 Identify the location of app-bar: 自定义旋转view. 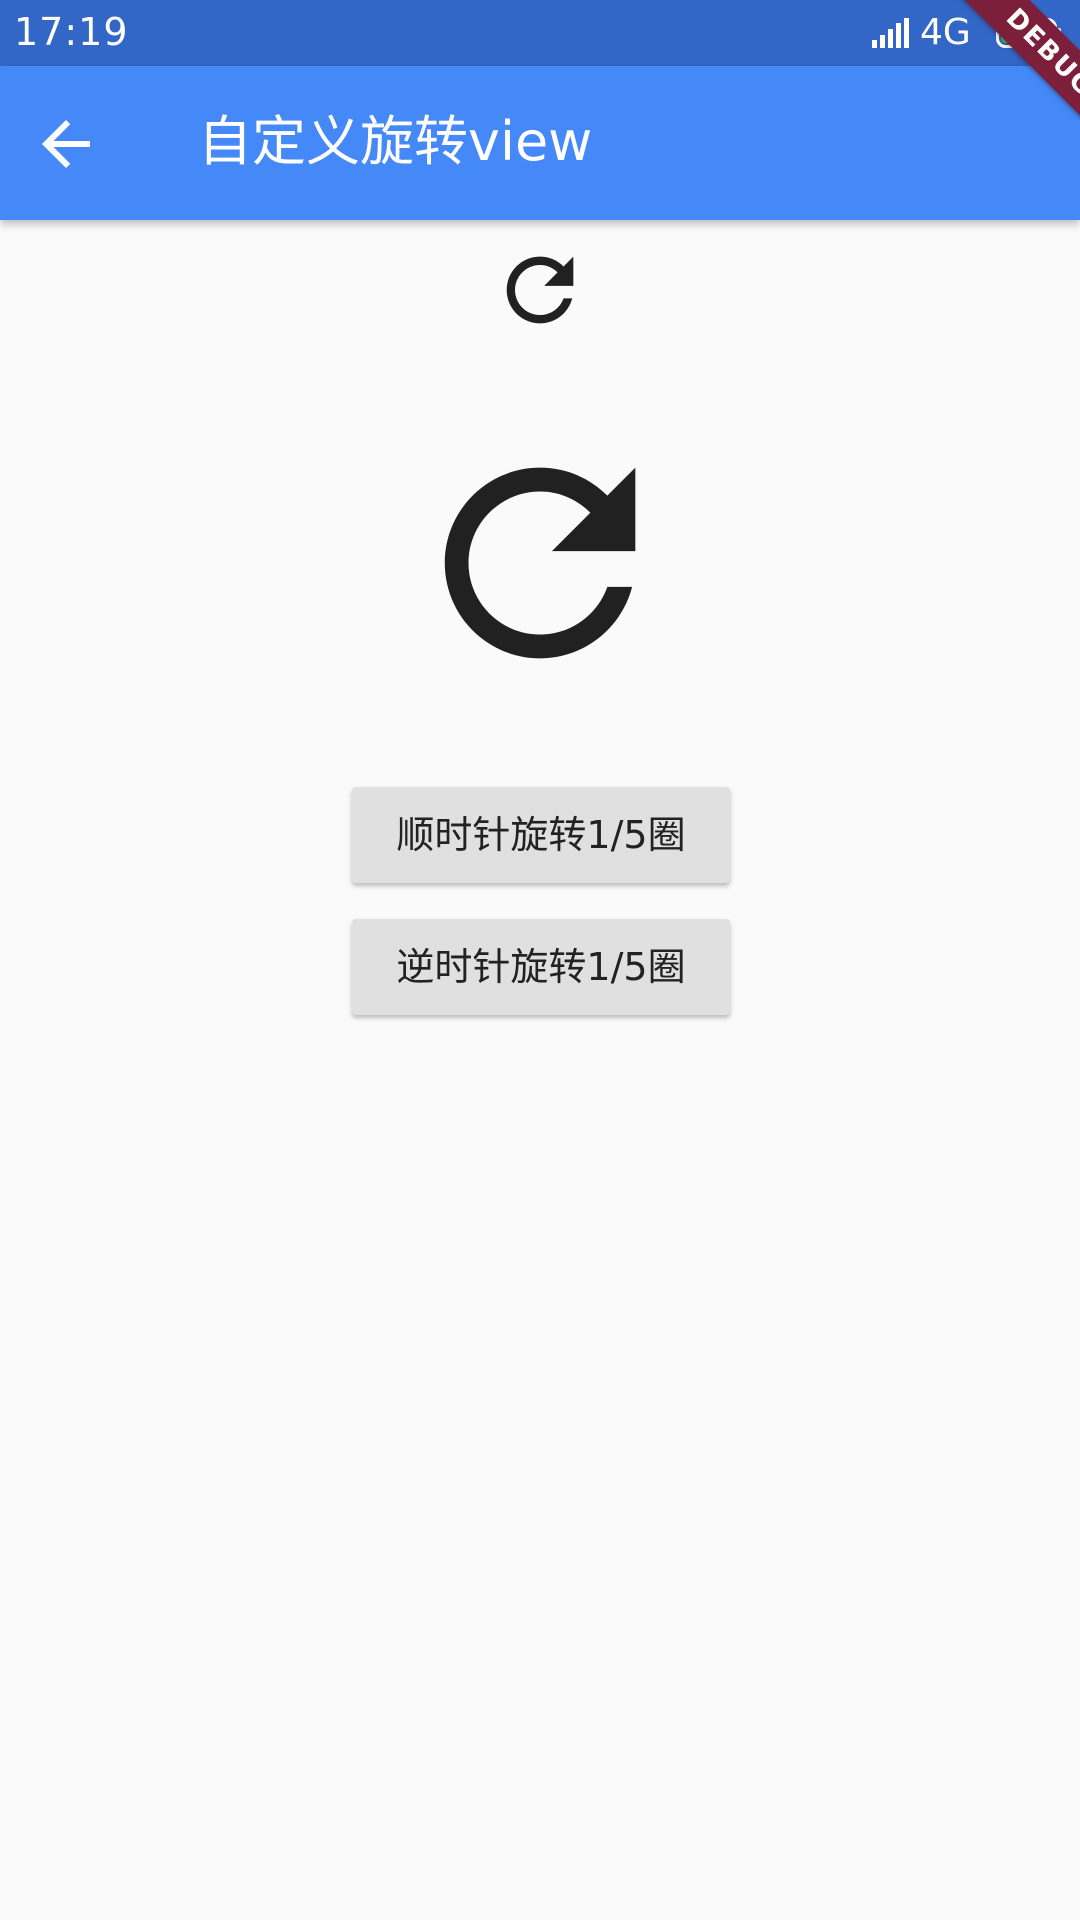
(540, 143).